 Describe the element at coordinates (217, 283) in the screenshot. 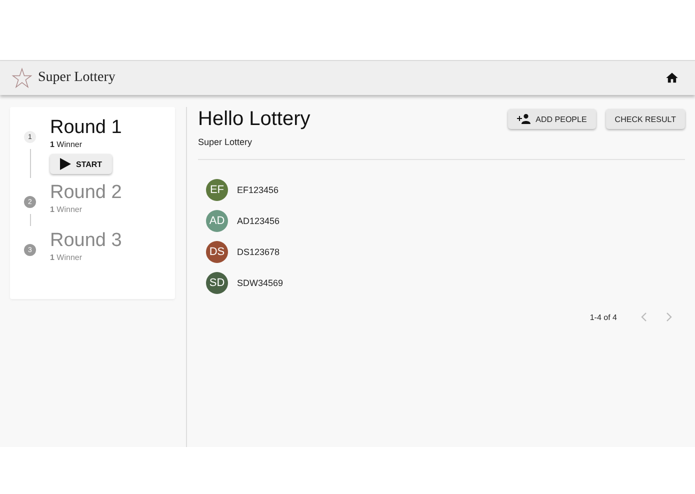

I see `avatar: SD` at that location.